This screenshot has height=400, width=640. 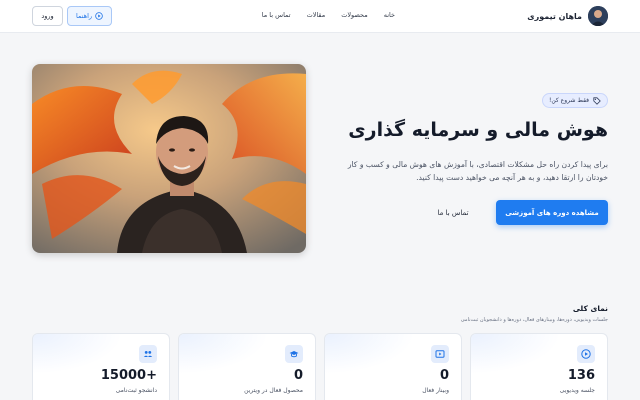 I want to click on stat-card-active-webinars: 0 وبینار فعال, so click(x=393, y=366).